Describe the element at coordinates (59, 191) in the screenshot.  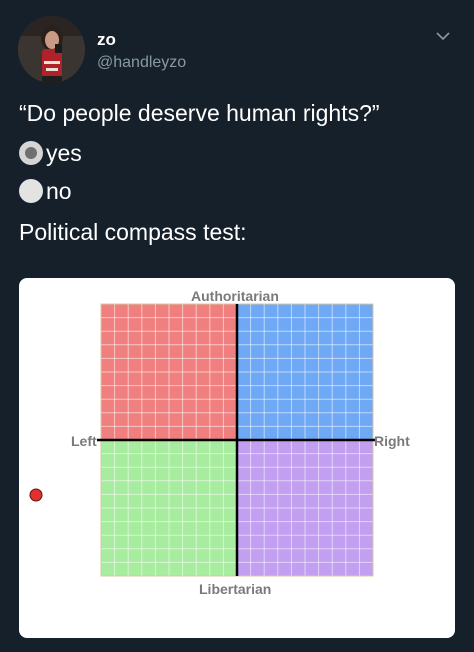
I see `poll-option-label: no` at that location.